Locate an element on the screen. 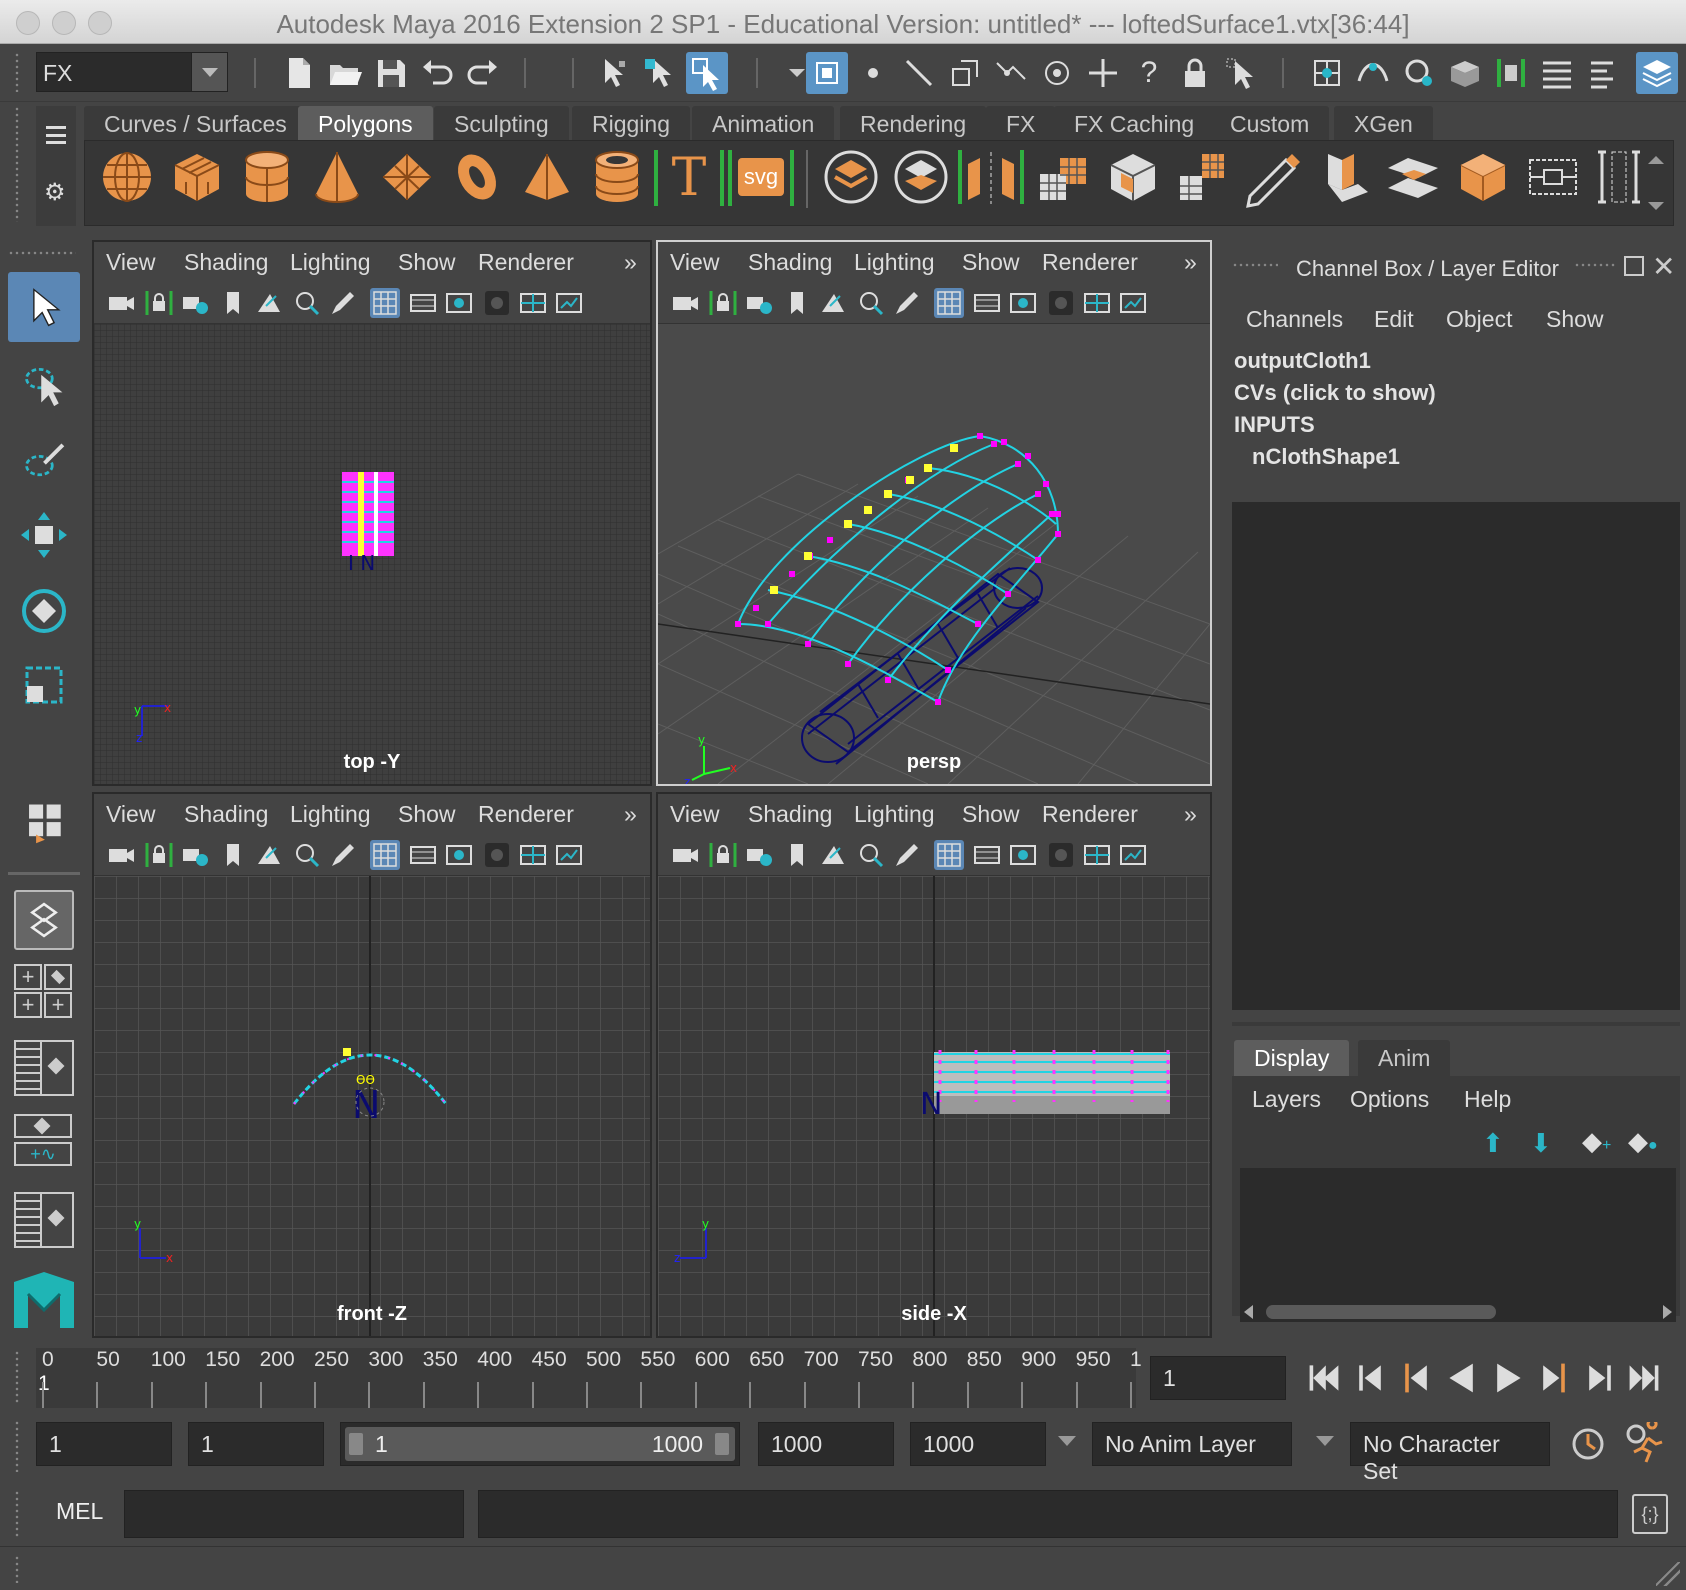 The image size is (1686, 1590). play-forwards-icon is located at coordinates (1508, 1378).